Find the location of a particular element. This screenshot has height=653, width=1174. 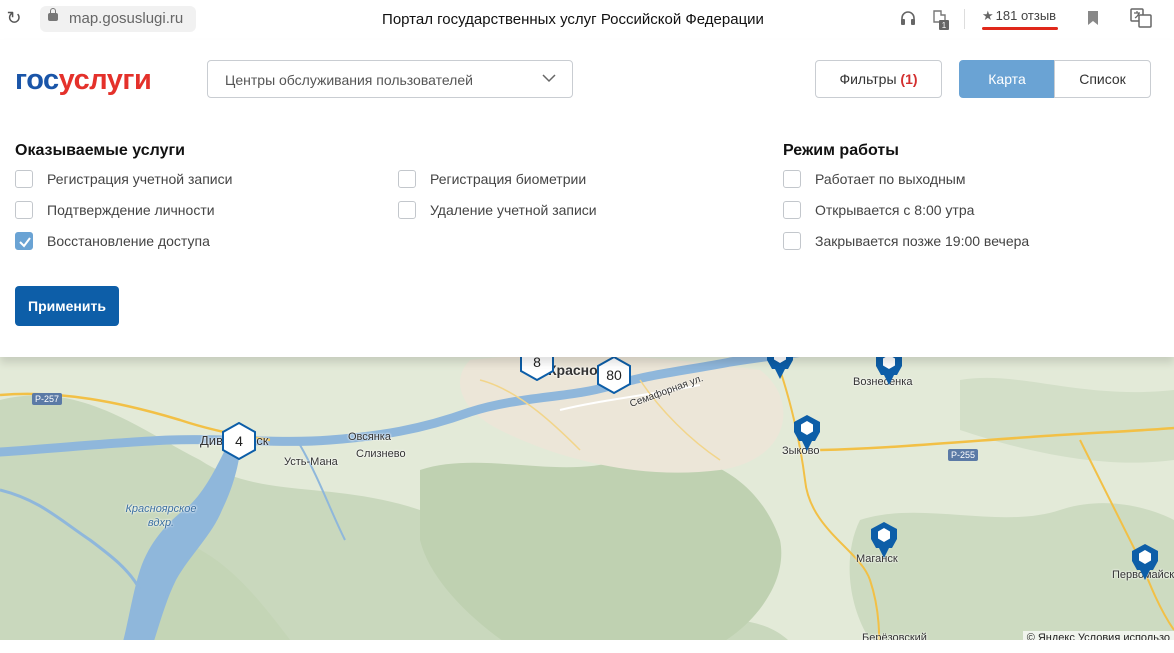

road-label: Р-257 is located at coordinates (47, 399).